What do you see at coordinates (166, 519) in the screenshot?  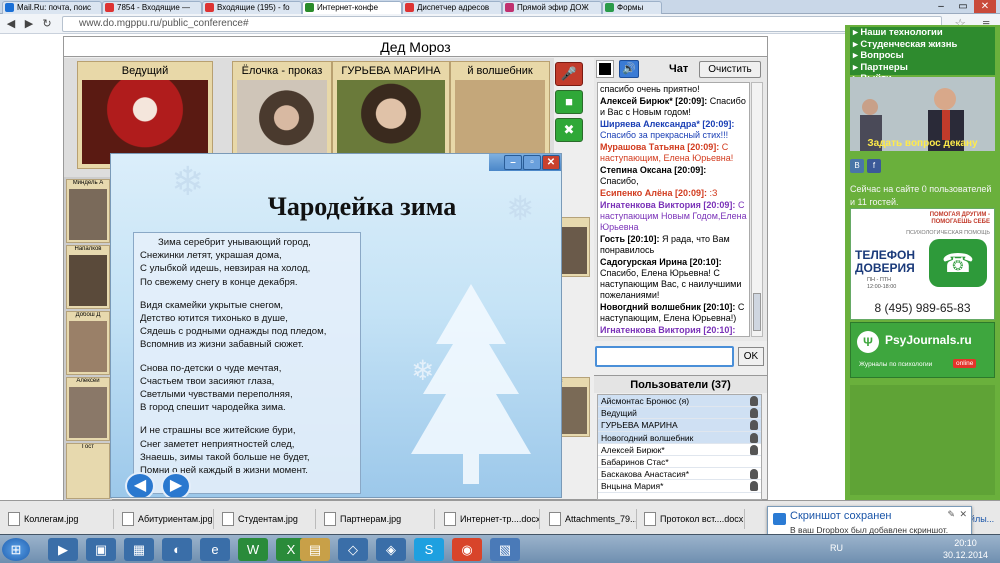 I see `download-item: Абитуриентам.jpg` at bounding box center [166, 519].